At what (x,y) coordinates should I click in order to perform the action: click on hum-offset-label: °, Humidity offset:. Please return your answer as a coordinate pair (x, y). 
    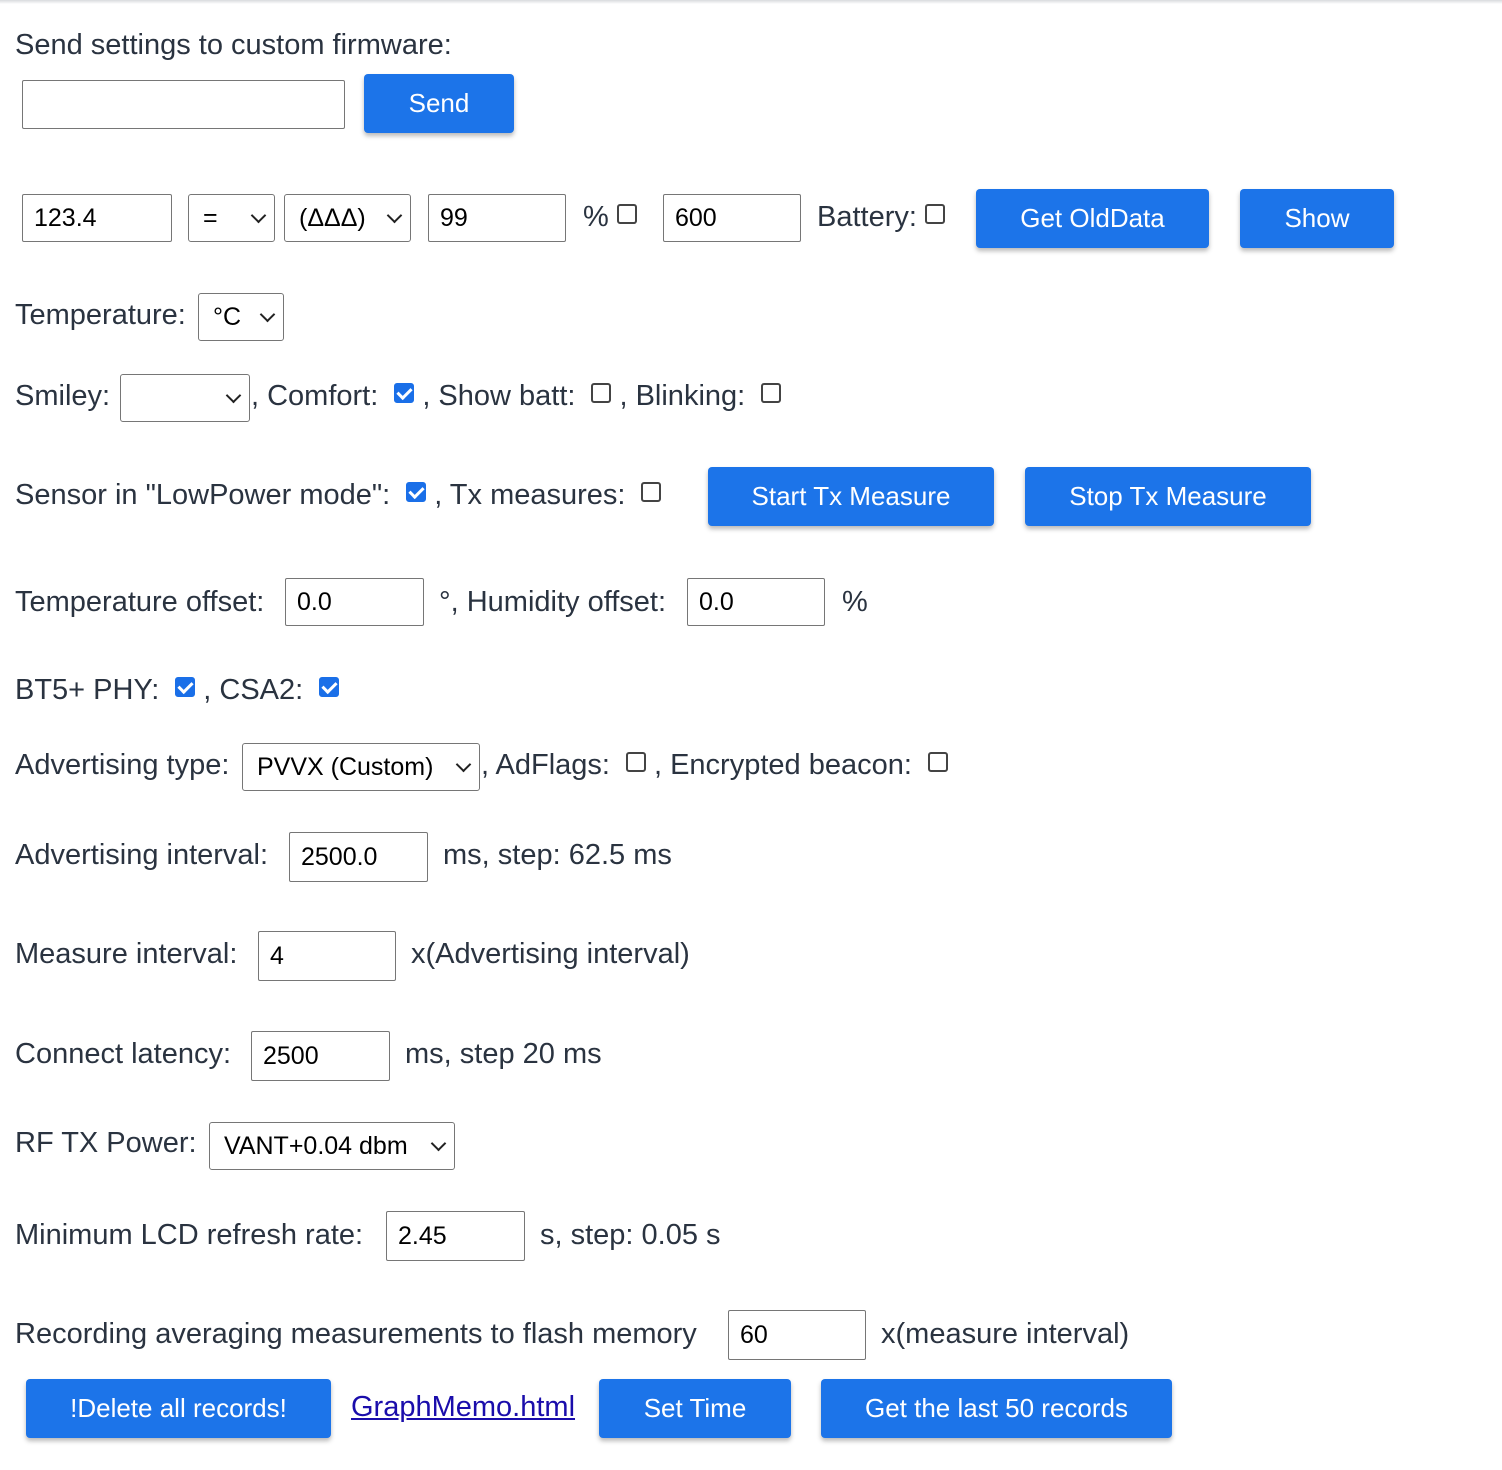
    Looking at the image, I should click on (553, 601).